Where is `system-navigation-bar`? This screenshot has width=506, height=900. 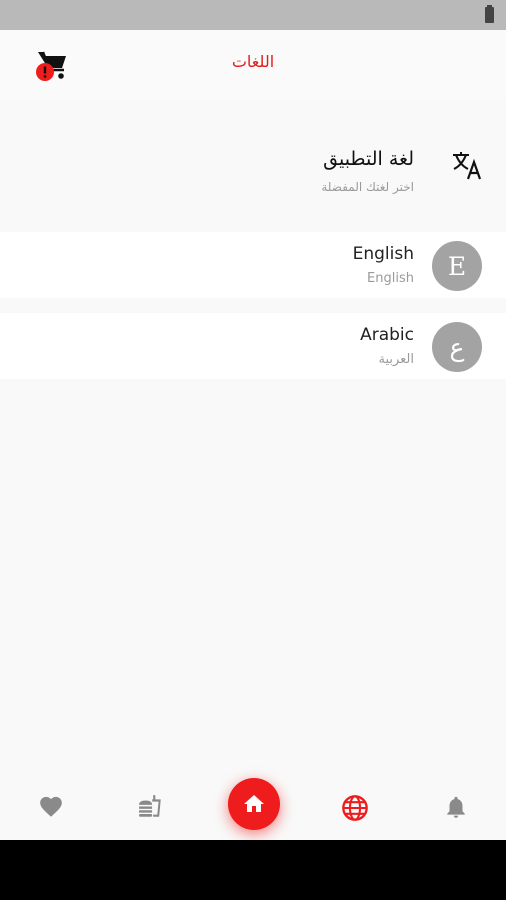 system-navigation-bar is located at coordinates (253, 870).